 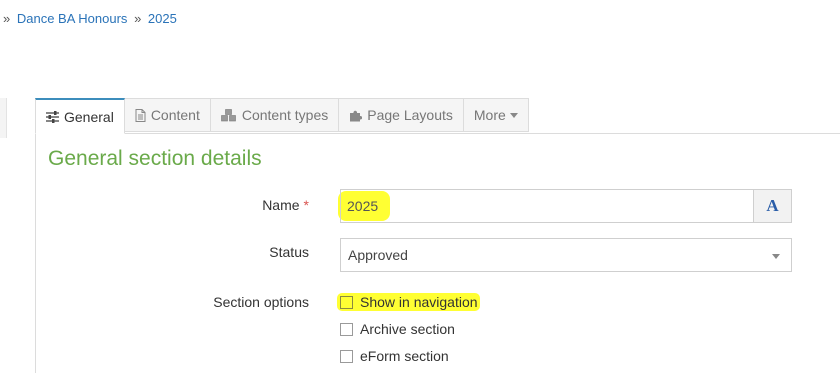 I want to click on tab-page-layouts: Page Layouts, so click(x=401, y=115).